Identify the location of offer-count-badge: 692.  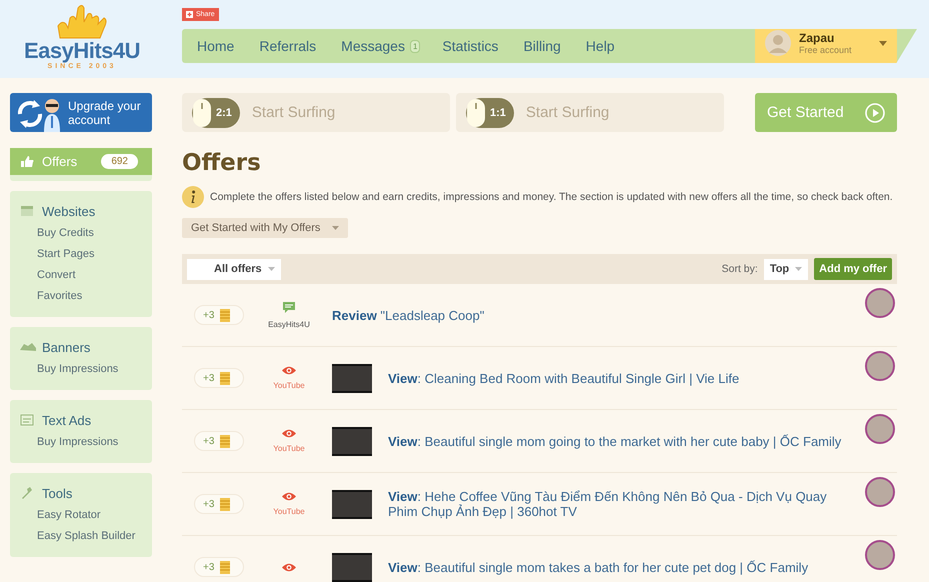
(119, 161).